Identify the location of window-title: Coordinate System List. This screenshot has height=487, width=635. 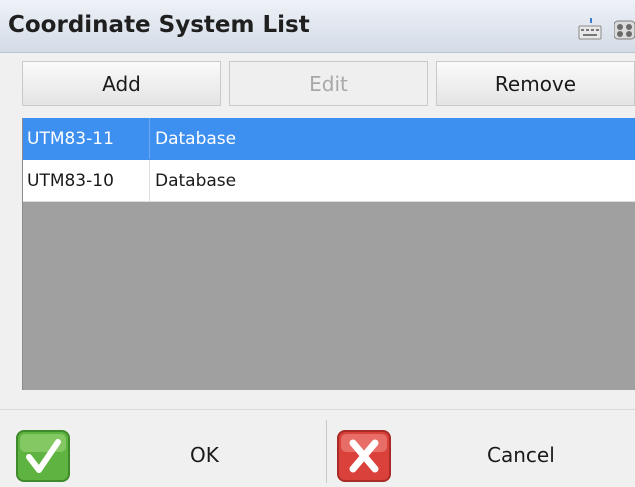
(159, 25).